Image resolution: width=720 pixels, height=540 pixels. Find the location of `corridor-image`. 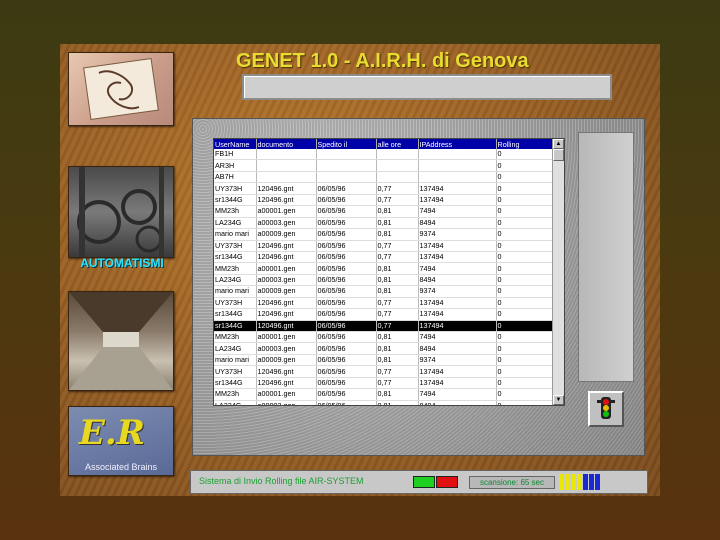

corridor-image is located at coordinates (121, 341).